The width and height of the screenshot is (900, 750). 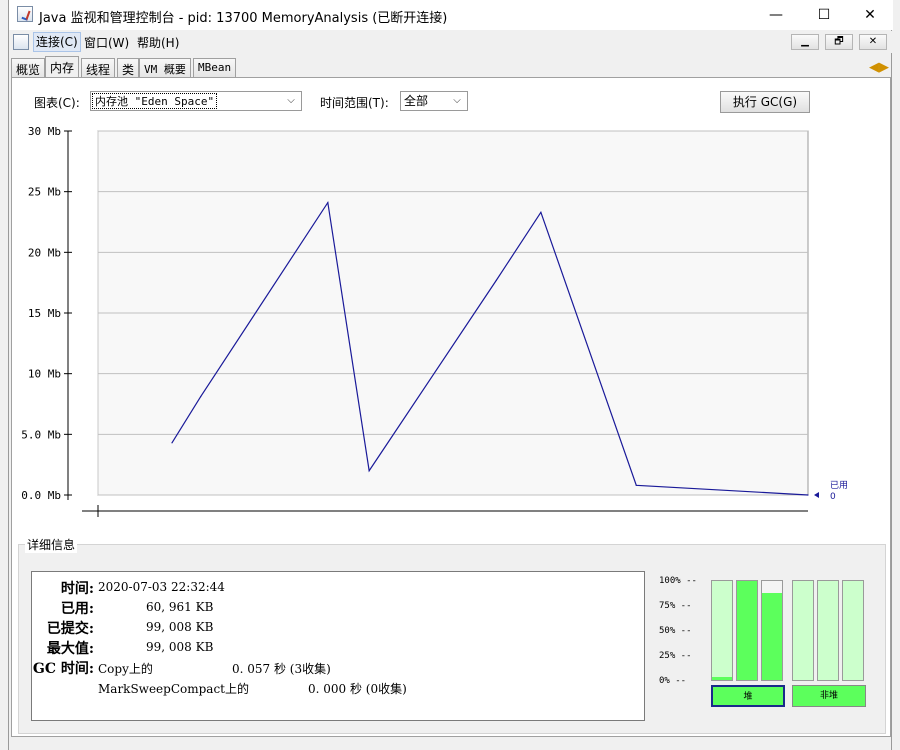 What do you see at coordinates (44, 131) in the screenshot?
I see `y-tick-label: 30 Mb` at bounding box center [44, 131].